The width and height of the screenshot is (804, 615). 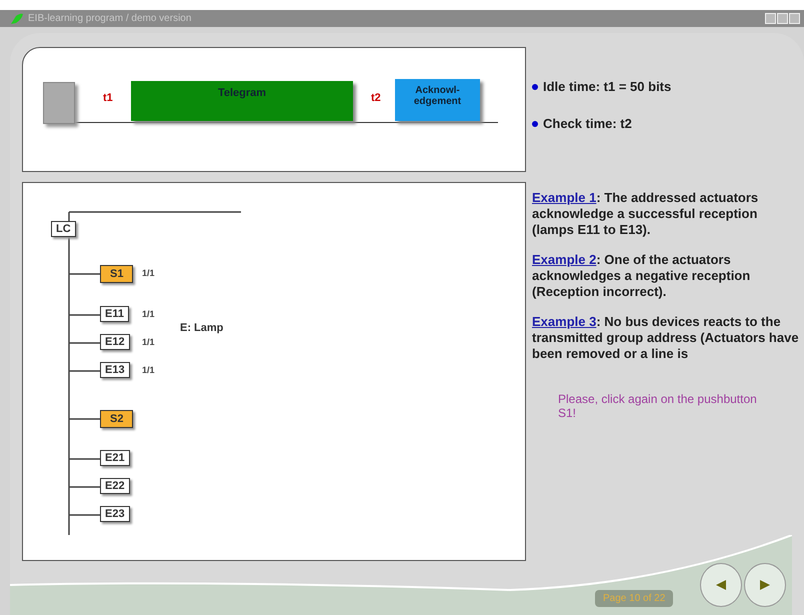 What do you see at coordinates (114, 314) in the screenshot?
I see `lamp-node: E11` at bounding box center [114, 314].